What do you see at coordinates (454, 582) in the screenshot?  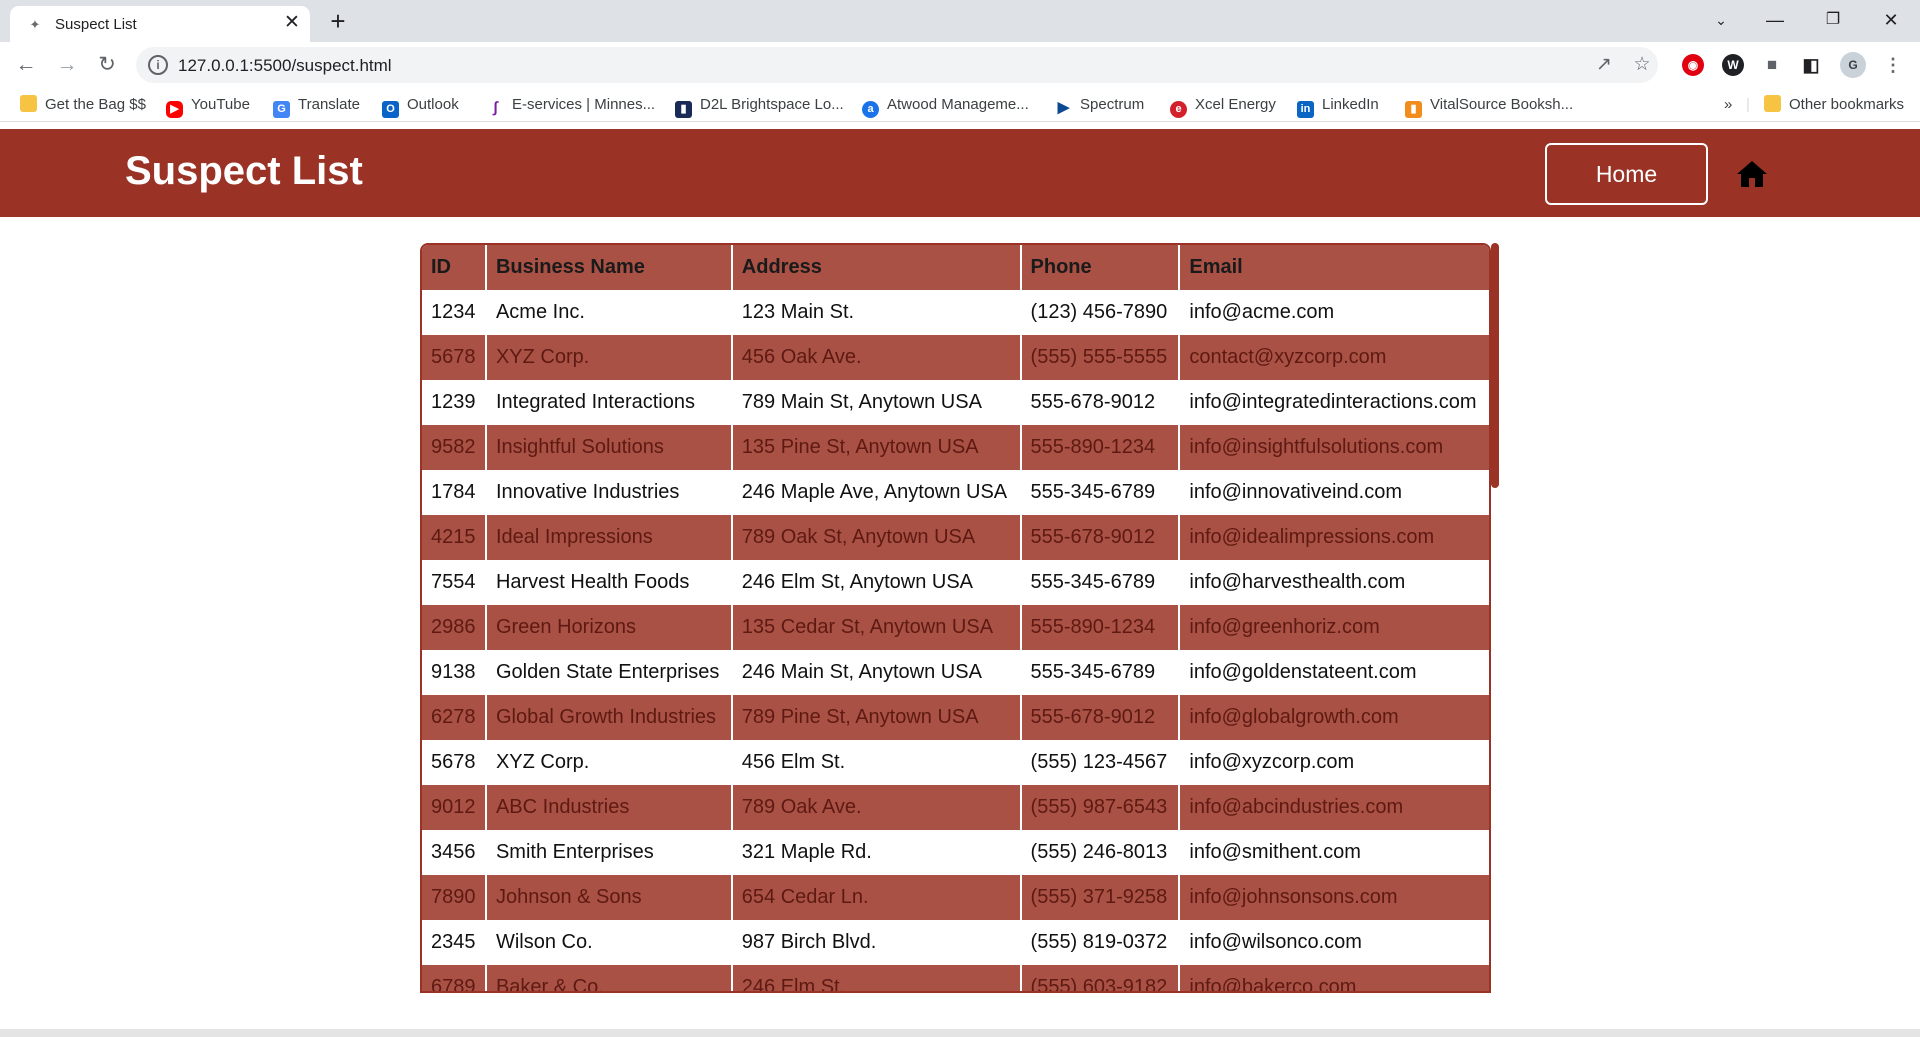 I see `cell-id: 7554` at bounding box center [454, 582].